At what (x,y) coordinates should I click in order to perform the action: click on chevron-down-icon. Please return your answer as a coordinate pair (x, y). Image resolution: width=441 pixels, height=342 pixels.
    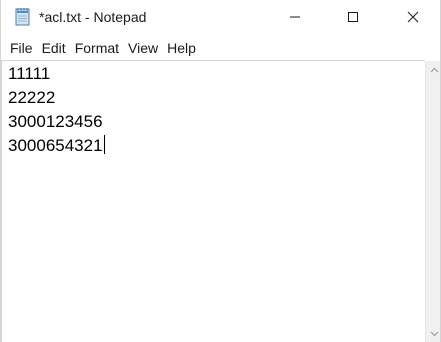
    Looking at the image, I should click on (434, 333).